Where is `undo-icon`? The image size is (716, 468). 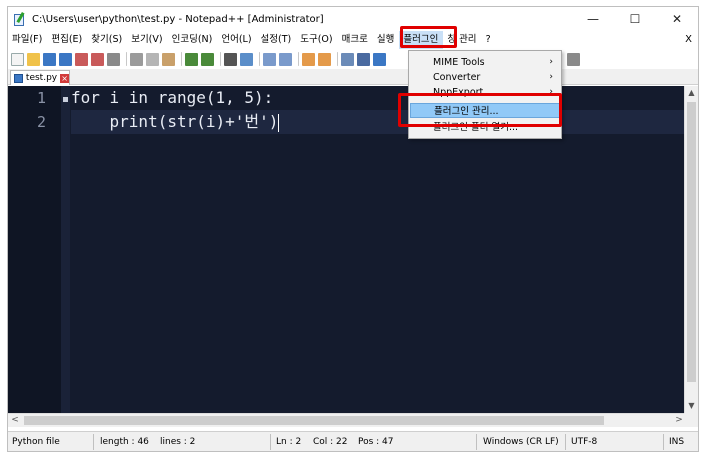
undo-icon is located at coordinates (191, 59).